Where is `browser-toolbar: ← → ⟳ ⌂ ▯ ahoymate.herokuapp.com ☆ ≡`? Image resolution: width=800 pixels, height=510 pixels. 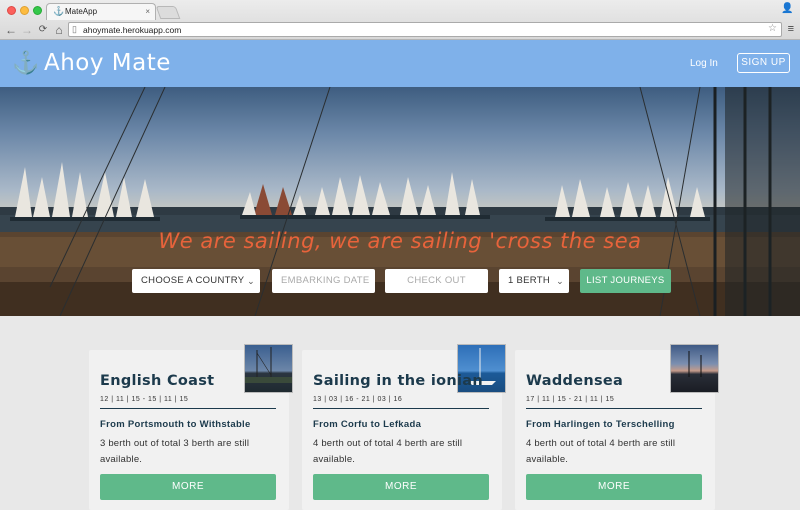
browser-toolbar: ← → ⟳ ⌂ ▯ ahoymate.herokuapp.com ☆ ≡ is located at coordinates (400, 30).